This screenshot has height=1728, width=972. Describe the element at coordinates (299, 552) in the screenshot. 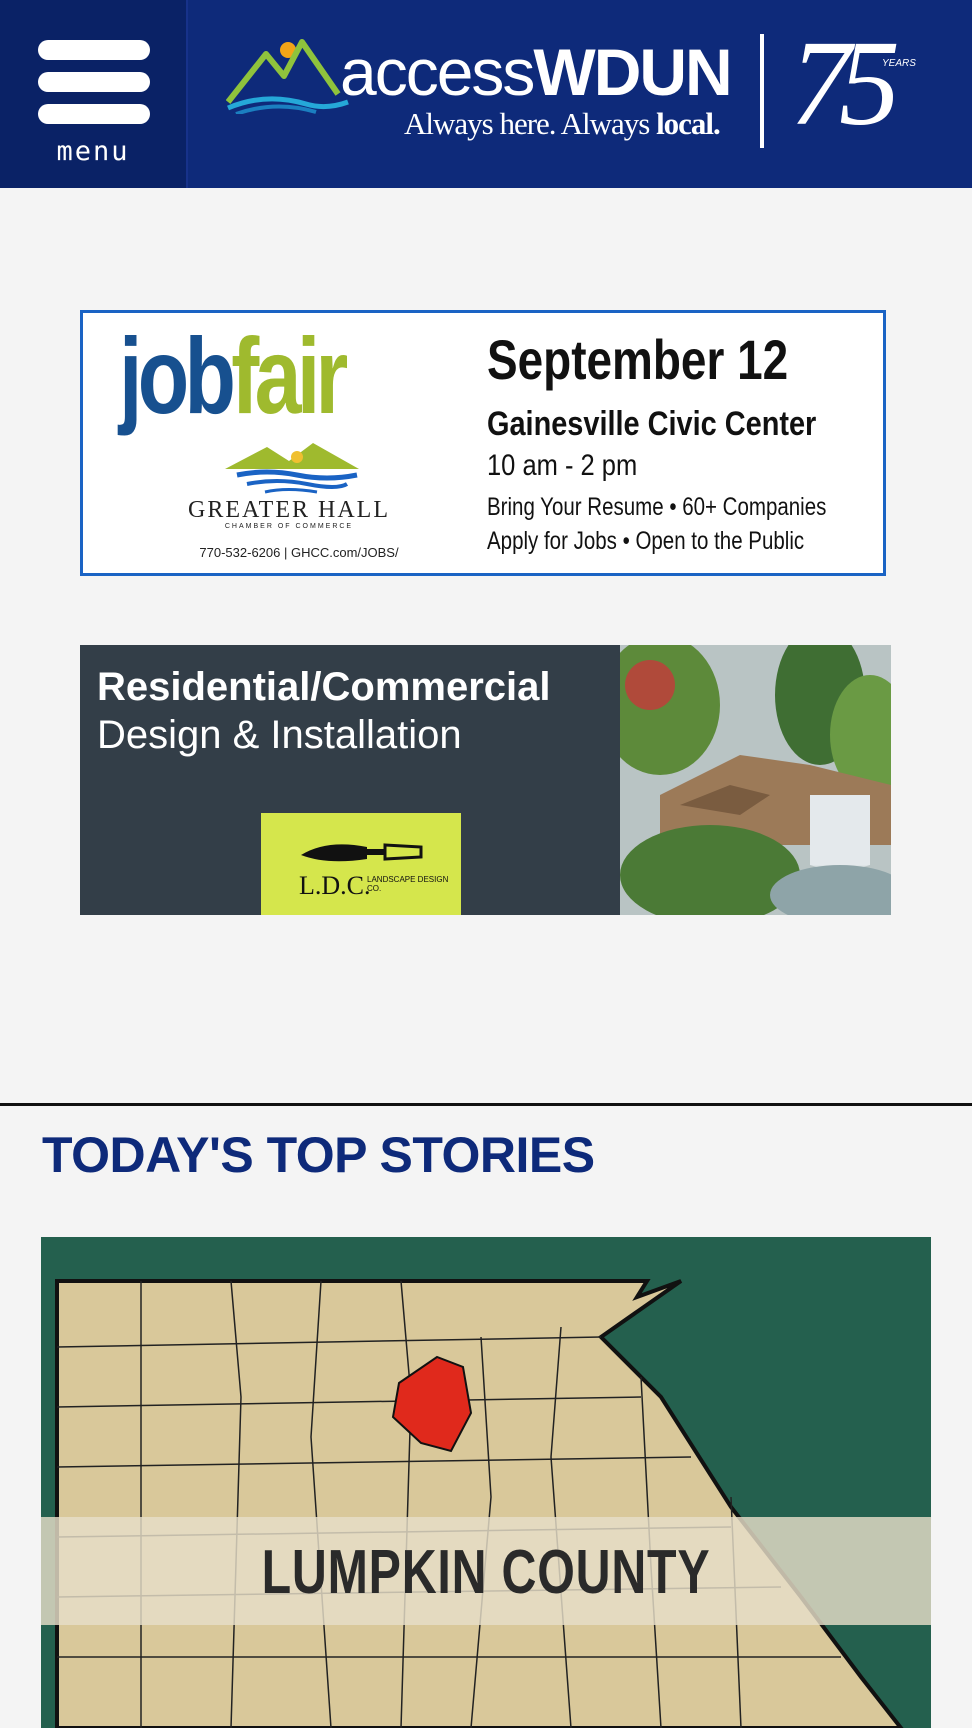

I see `chamber-contact: 770-532-6206 | GHCC.com/JOBS/` at that location.